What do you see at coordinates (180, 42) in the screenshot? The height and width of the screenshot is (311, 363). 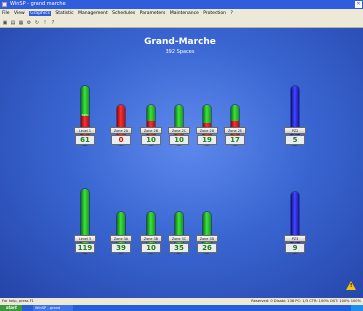 I see `page-title: Grand-Marche` at bounding box center [180, 42].